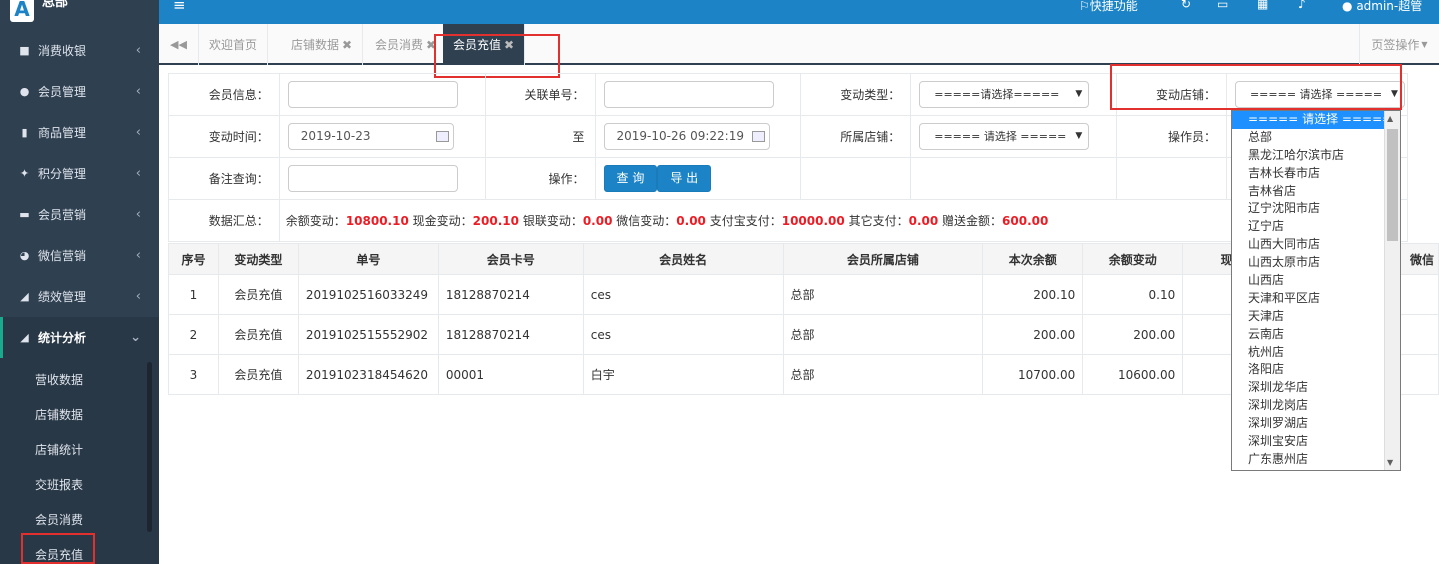 This screenshot has width=1439, height=564. I want to click on date-end-input: 2019-10-26 09:22:19, so click(686, 136).